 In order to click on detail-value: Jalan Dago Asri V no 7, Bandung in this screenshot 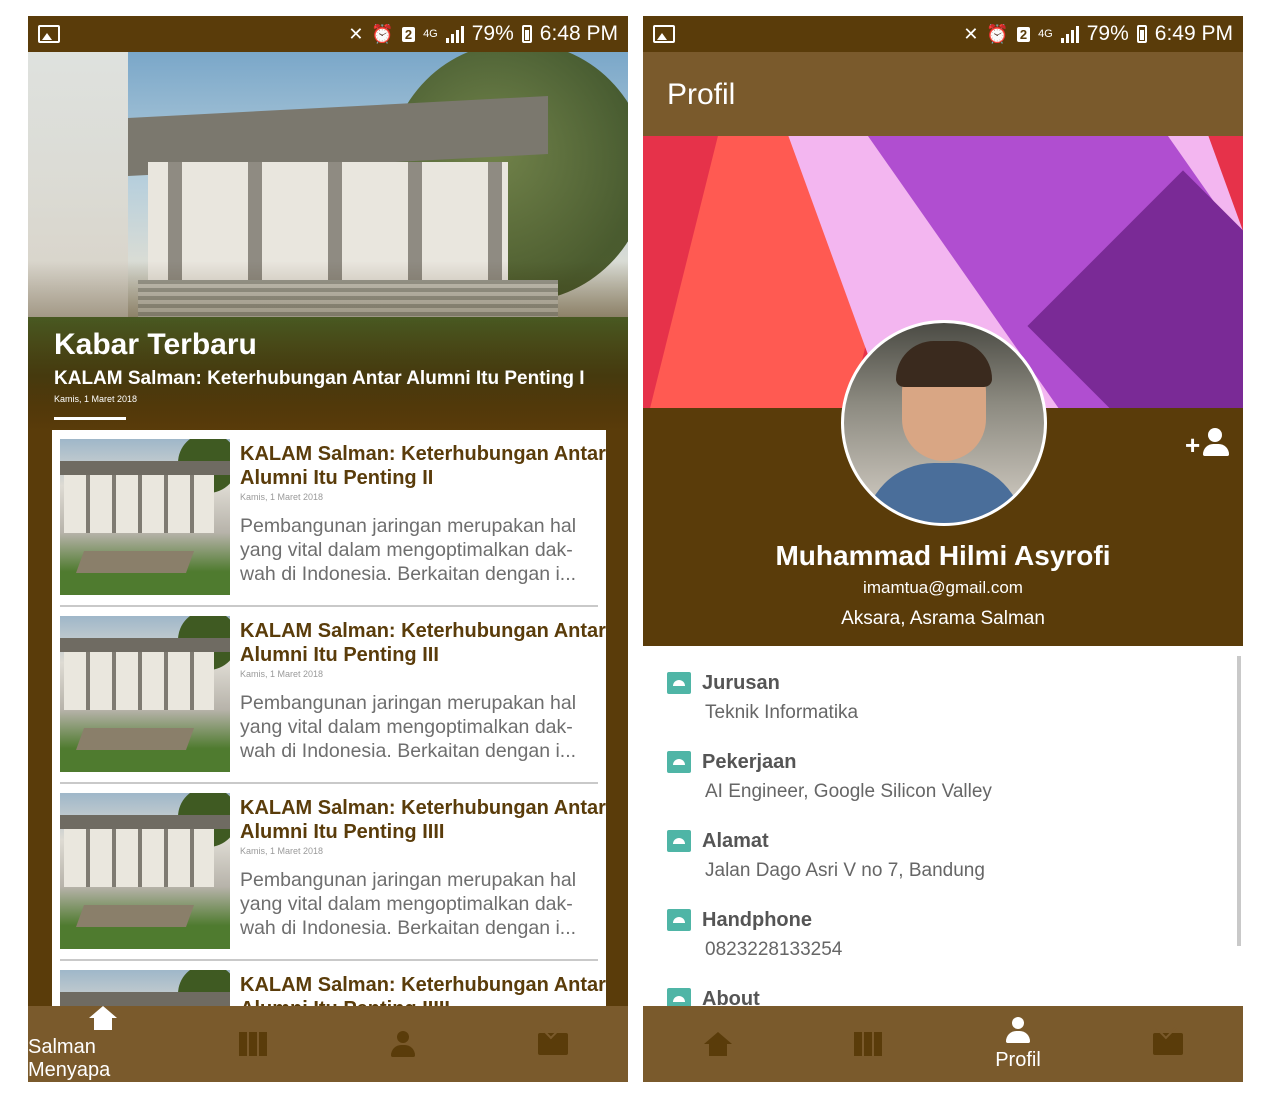, I will do `click(845, 870)`.